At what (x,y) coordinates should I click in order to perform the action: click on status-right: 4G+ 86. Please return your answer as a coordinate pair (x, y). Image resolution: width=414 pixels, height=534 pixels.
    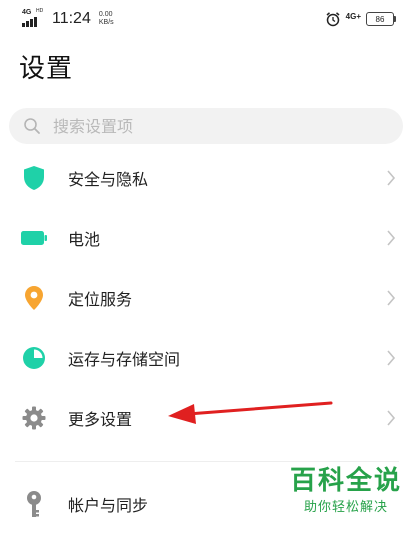
    Looking at the image, I should click on (360, 19).